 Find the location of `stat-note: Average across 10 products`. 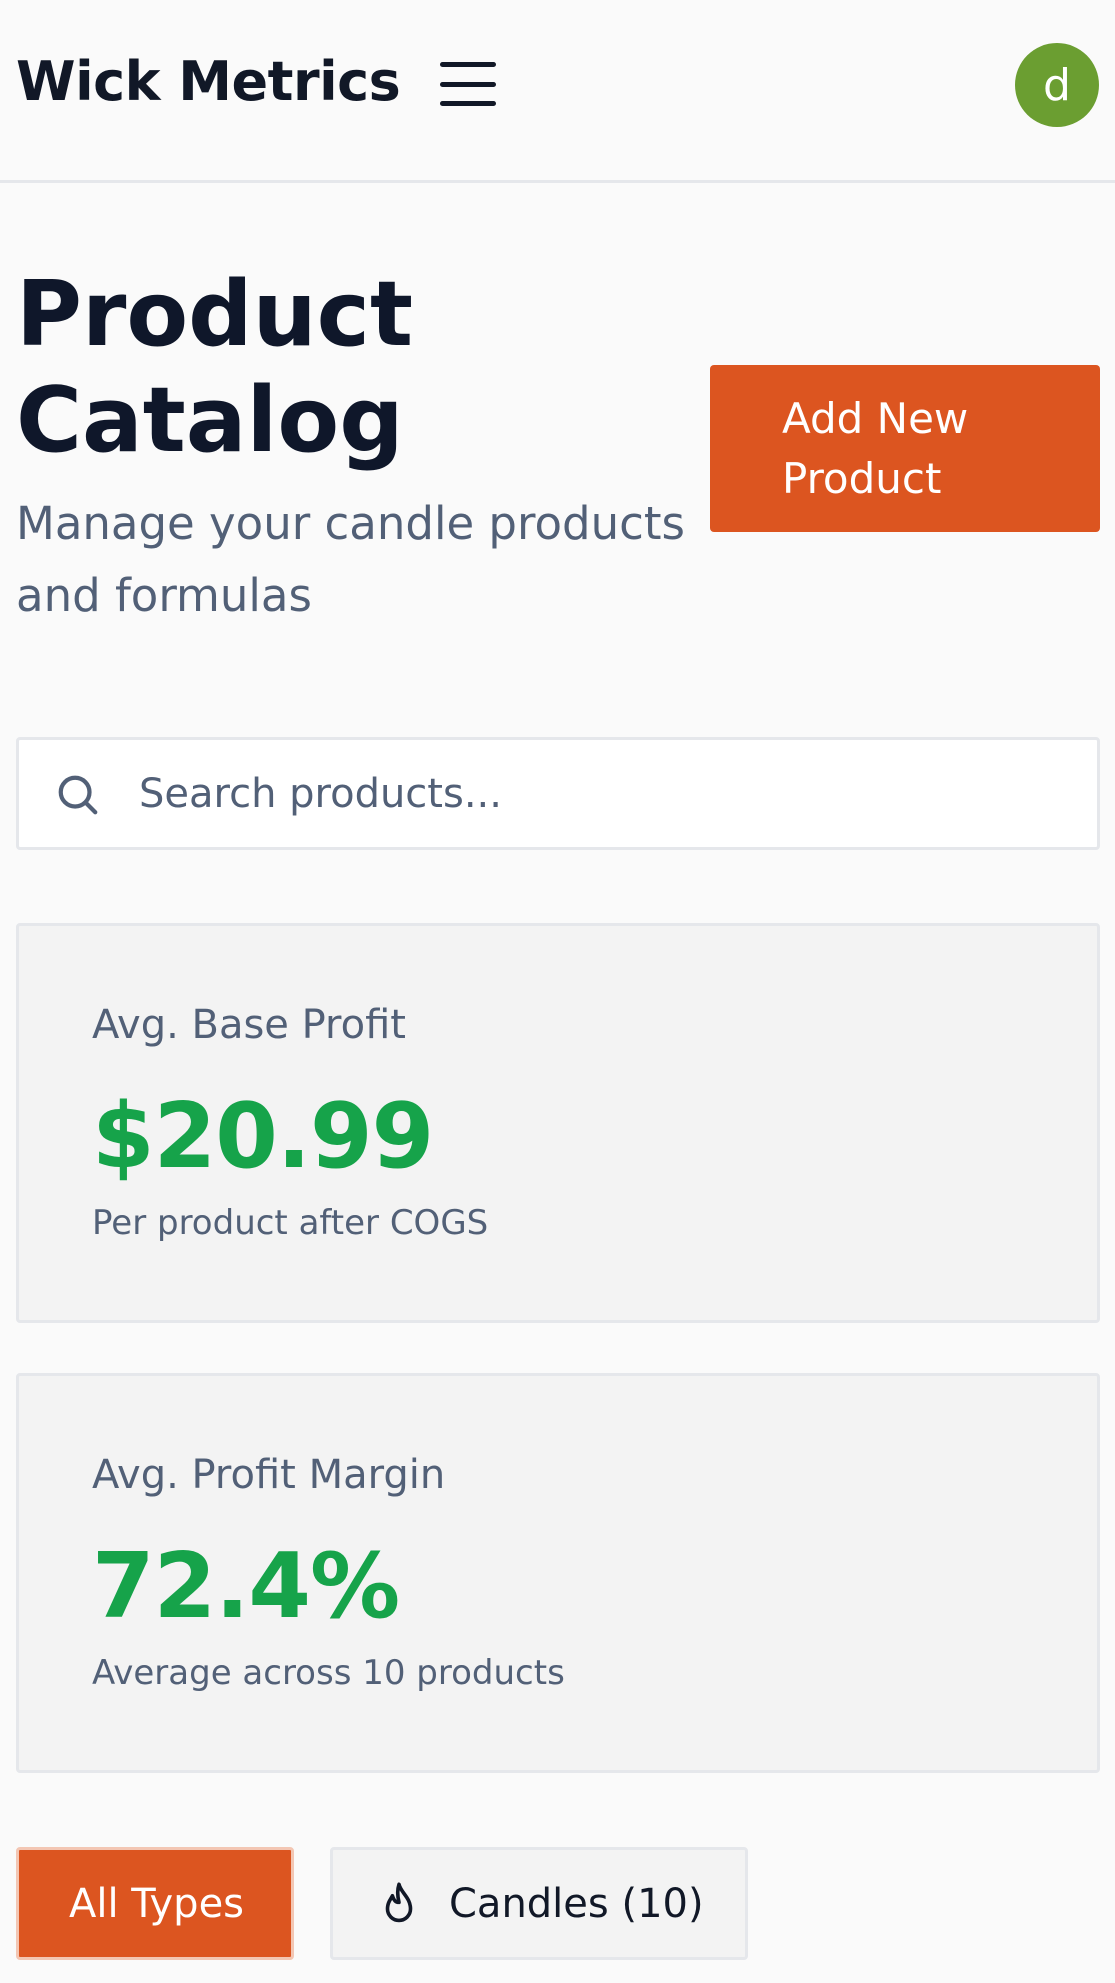

stat-note: Average across 10 products is located at coordinates (328, 1673).